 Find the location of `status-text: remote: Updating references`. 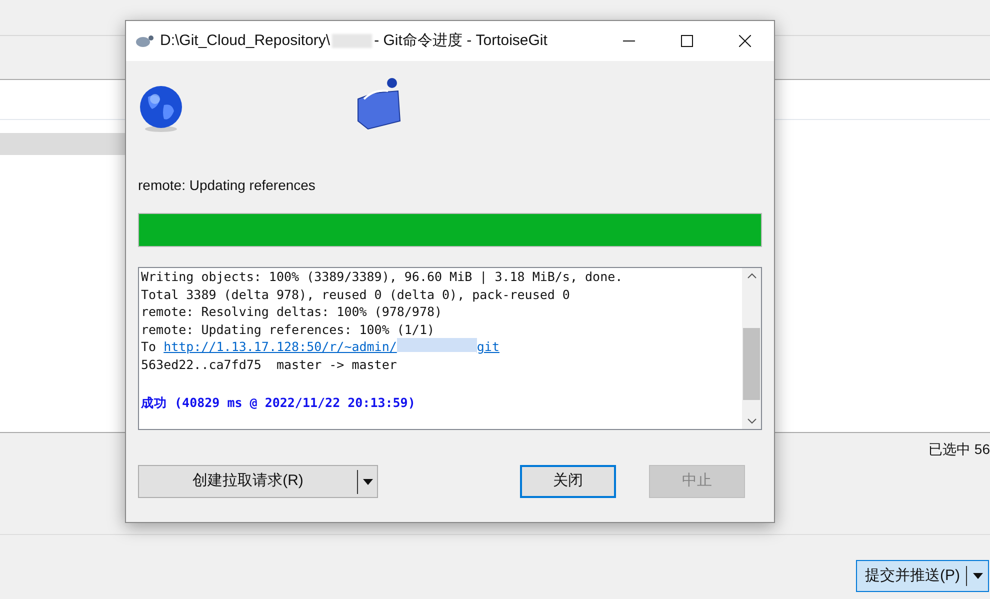

status-text: remote: Updating references is located at coordinates (227, 185).